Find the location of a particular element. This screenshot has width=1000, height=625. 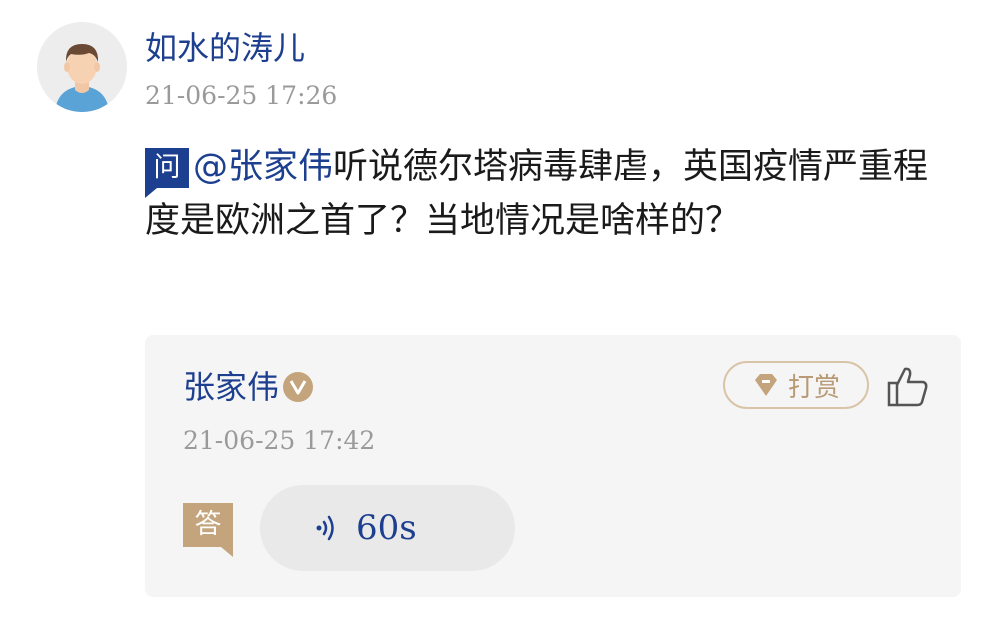

audio-duration: 60s is located at coordinates (386, 528).